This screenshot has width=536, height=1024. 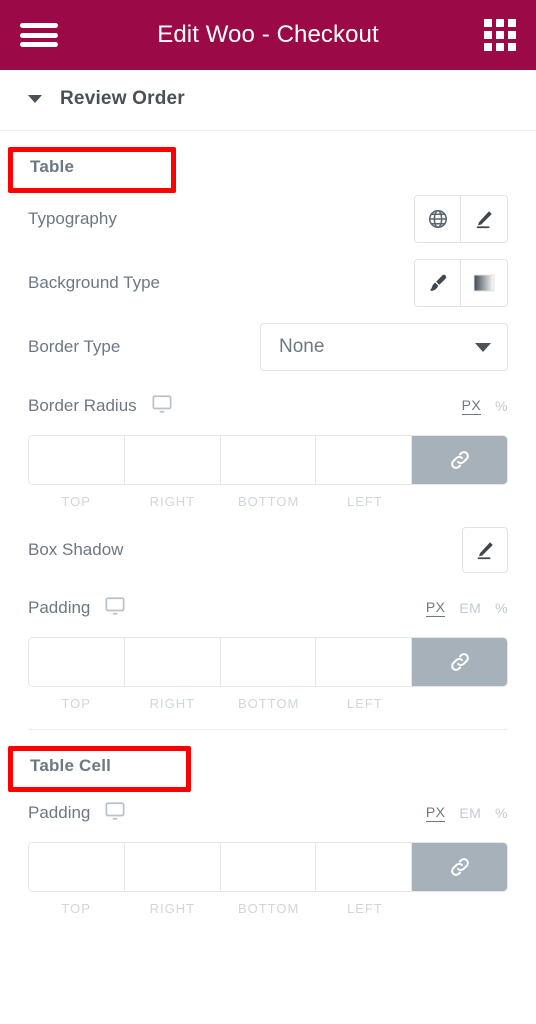 What do you see at coordinates (268, 35) in the screenshot?
I see `top-bar: Edit Woo - Checkout` at bounding box center [268, 35].